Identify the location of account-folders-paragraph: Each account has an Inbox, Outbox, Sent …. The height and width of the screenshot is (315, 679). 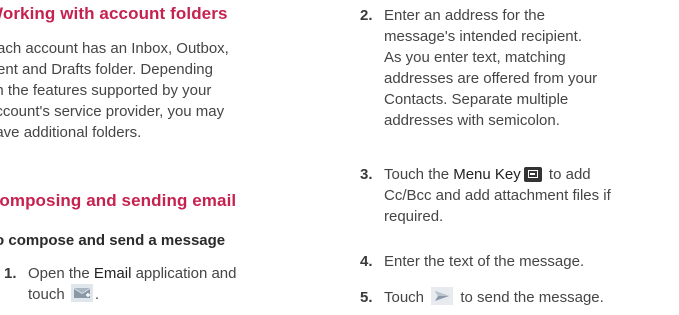
(114, 90).